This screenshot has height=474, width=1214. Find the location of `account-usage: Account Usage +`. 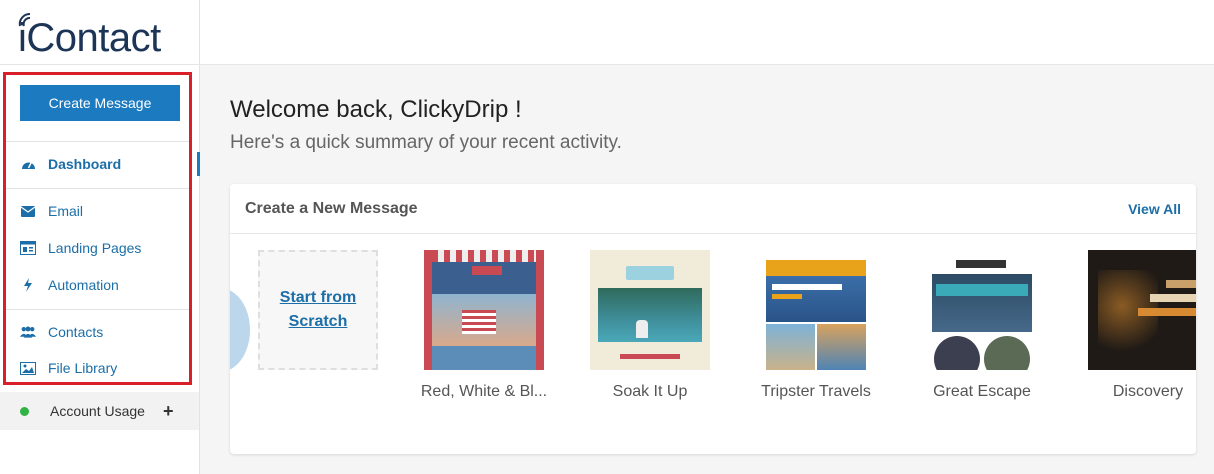

account-usage: Account Usage + is located at coordinates (99, 411).